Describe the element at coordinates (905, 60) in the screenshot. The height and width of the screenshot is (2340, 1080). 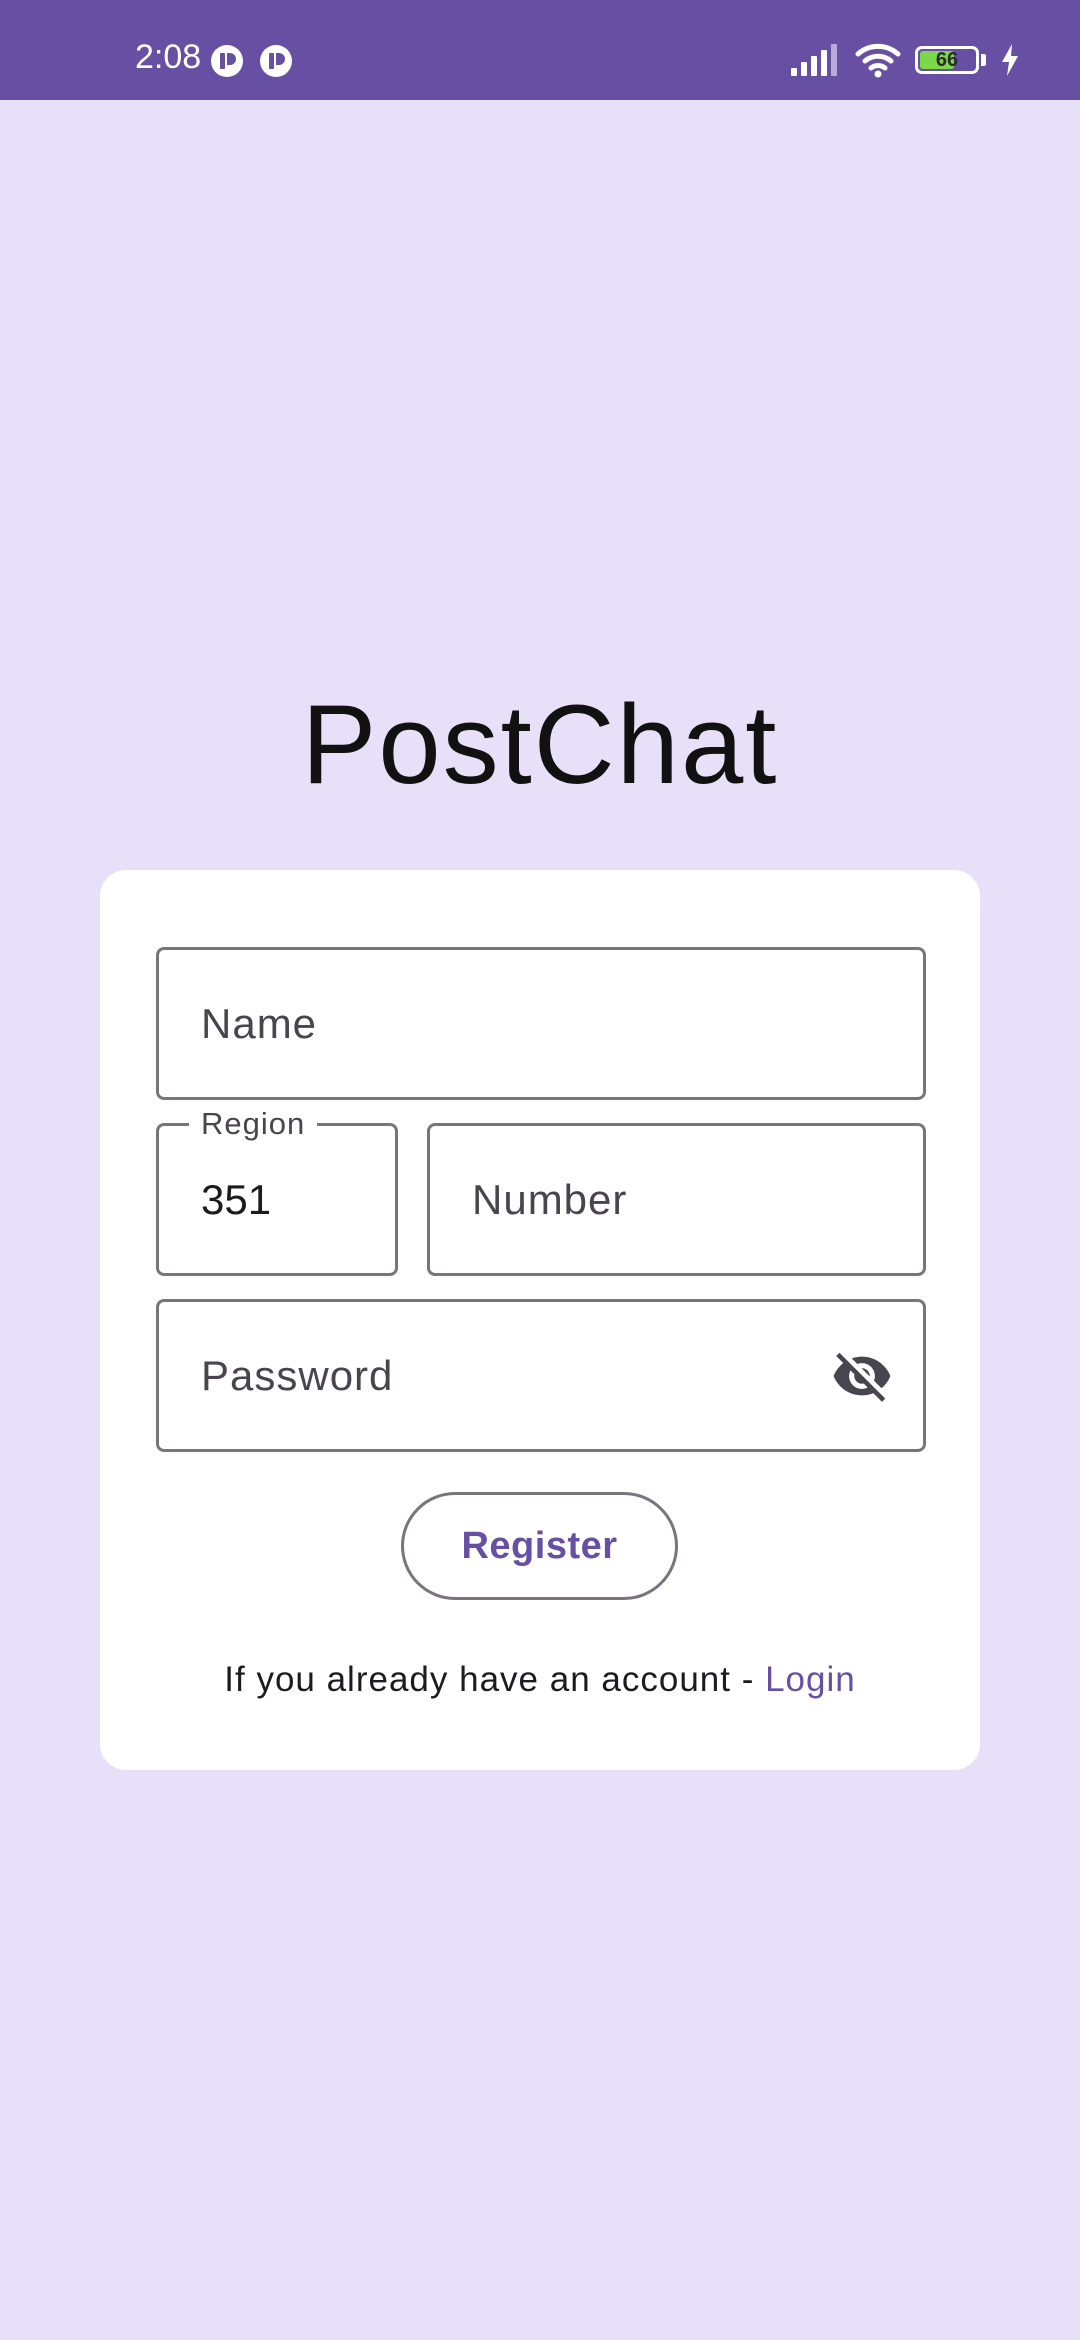
I see `status-right-icons: 66` at that location.